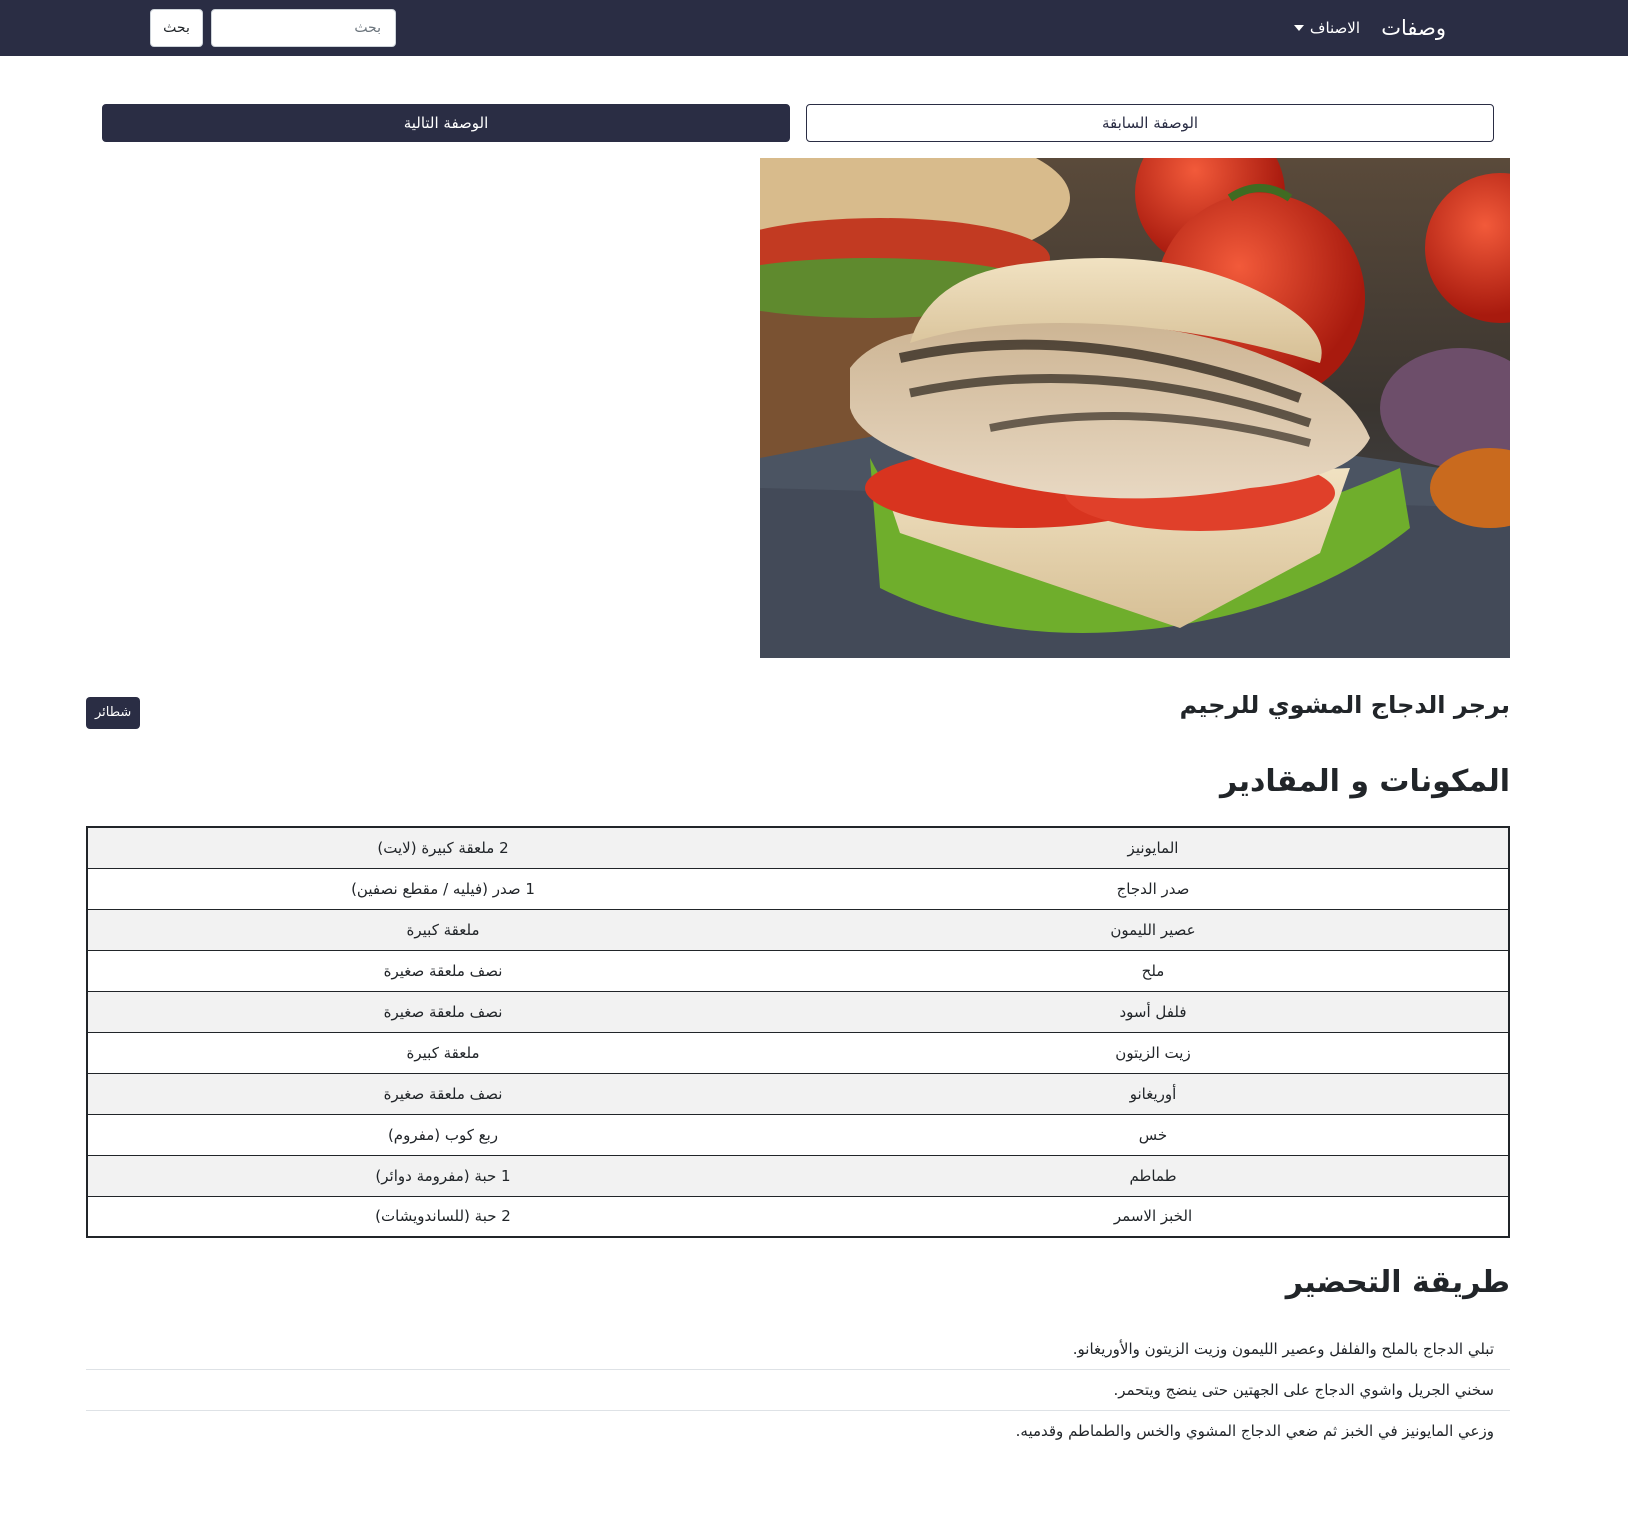  Describe the element at coordinates (176, 28) in the screenshot. I see `search-button: بحث` at that location.